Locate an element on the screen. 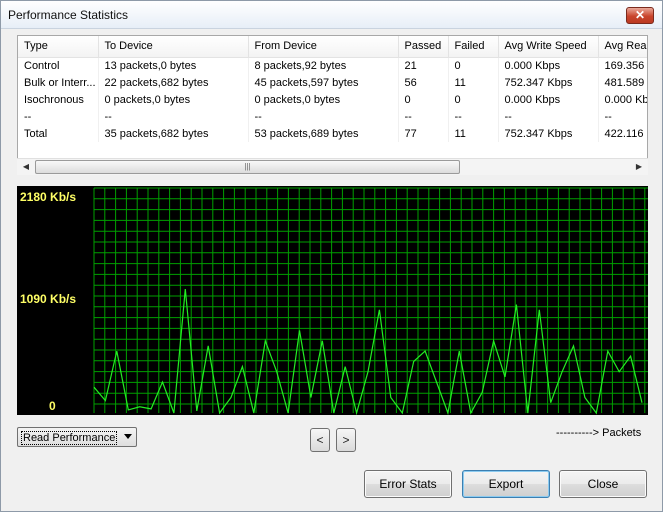 Image resolution: width=663 pixels, height=512 pixels. cell-from-device: 8 packets,92 bytes is located at coordinates (323, 65).